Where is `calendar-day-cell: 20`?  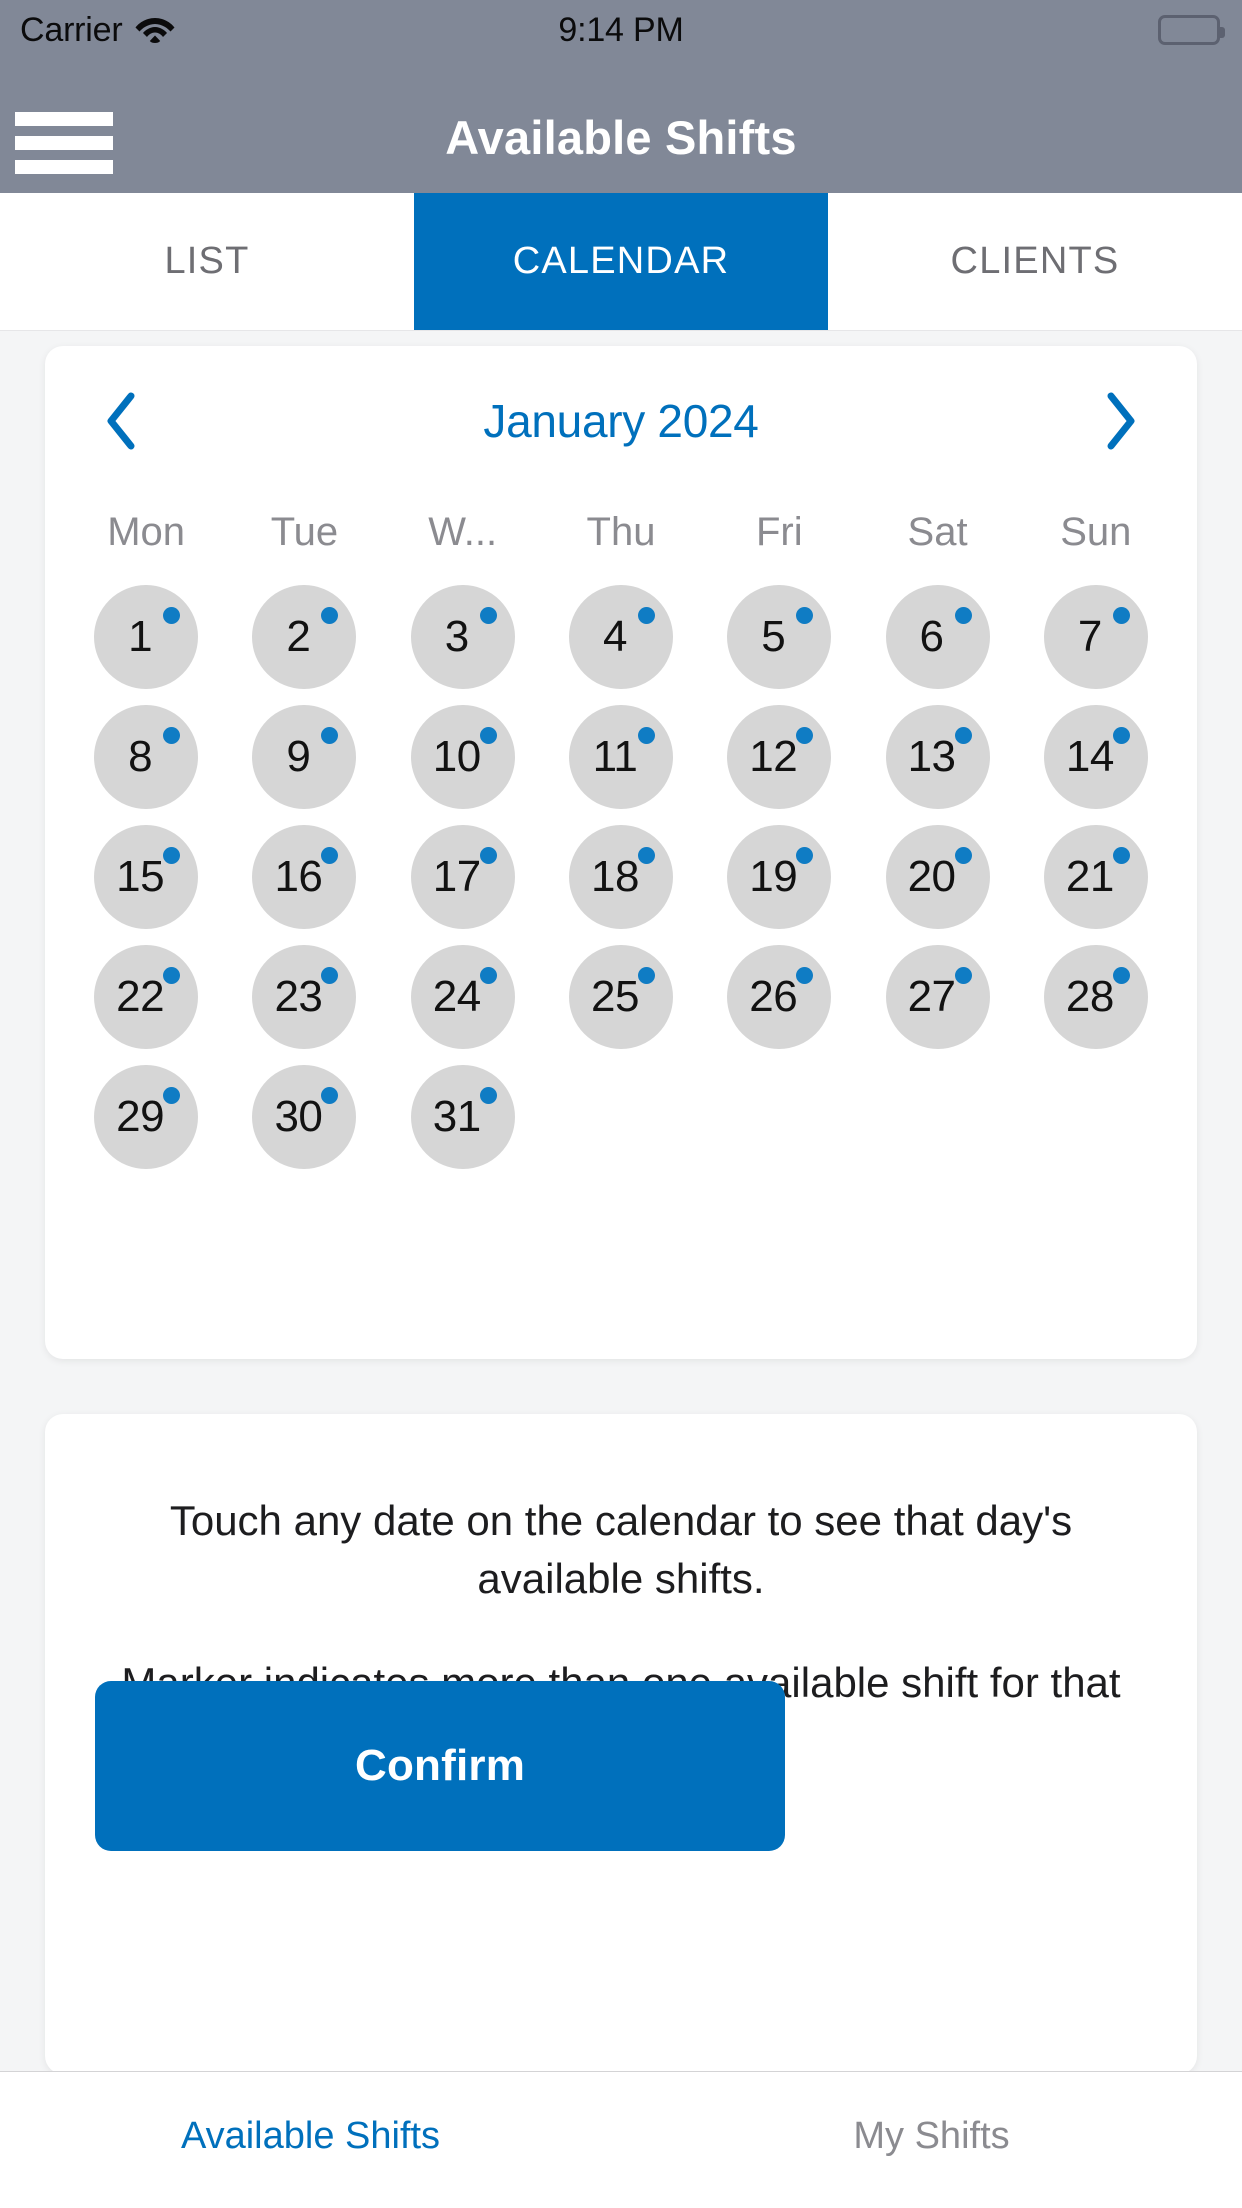
calendar-day-cell: 20 is located at coordinates (937, 877).